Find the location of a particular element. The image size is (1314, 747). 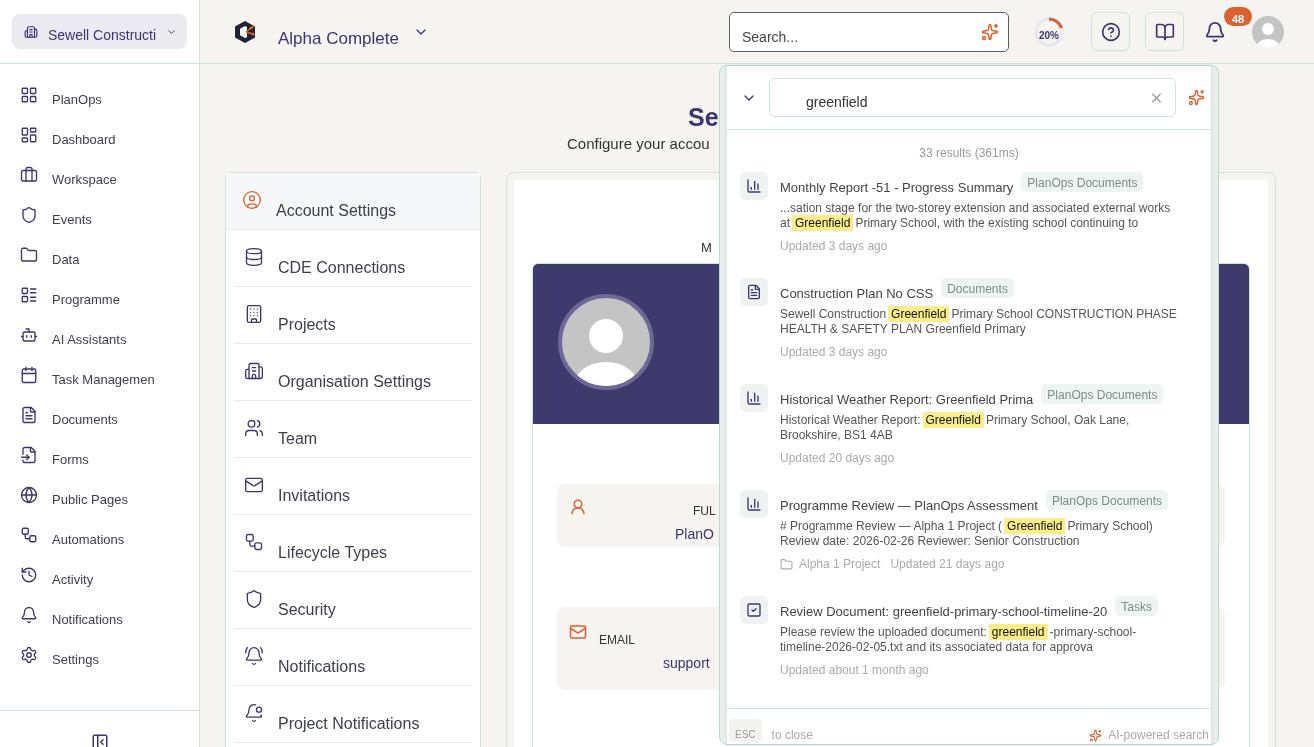

page-subtitle: Configure your accou is located at coordinates (638, 144).